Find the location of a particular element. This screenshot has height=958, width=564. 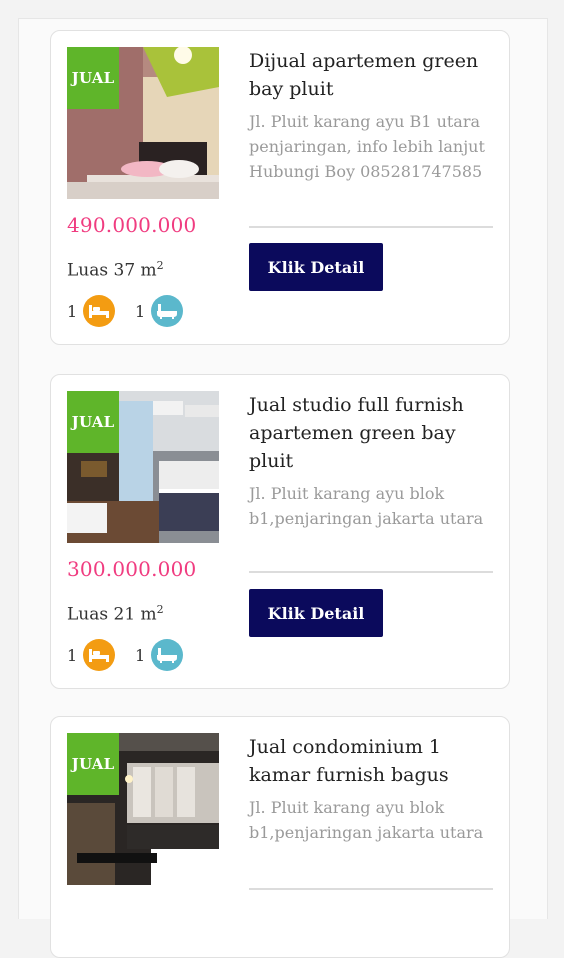

listing-area: Luas 21 m2 is located at coordinates (115, 614).